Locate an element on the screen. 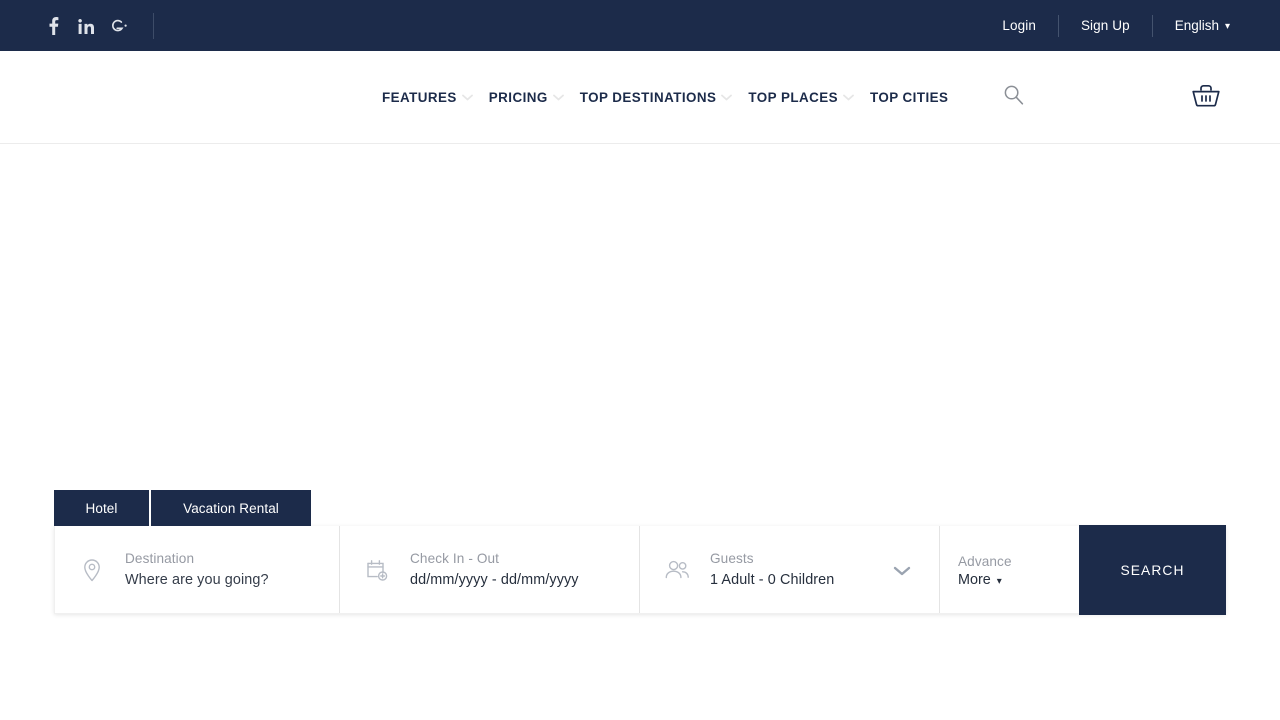  destination-texts: Destination Where are you going? is located at coordinates (197, 569).